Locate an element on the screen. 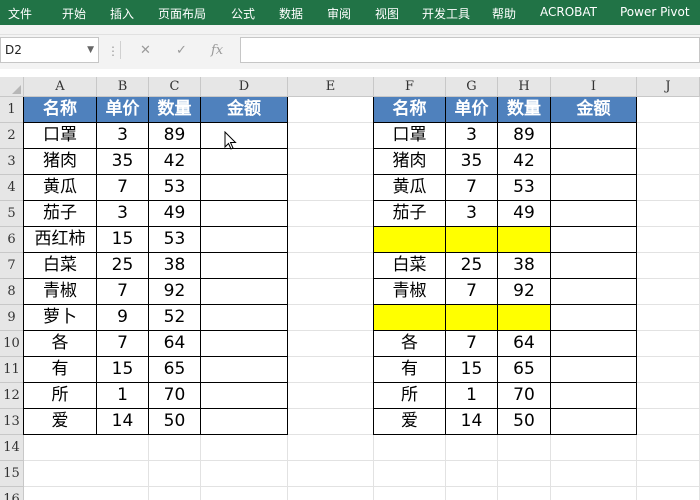 This screenshot has width=700, height=500. insert-function-icon: fx is located at coordinates (217, 50).